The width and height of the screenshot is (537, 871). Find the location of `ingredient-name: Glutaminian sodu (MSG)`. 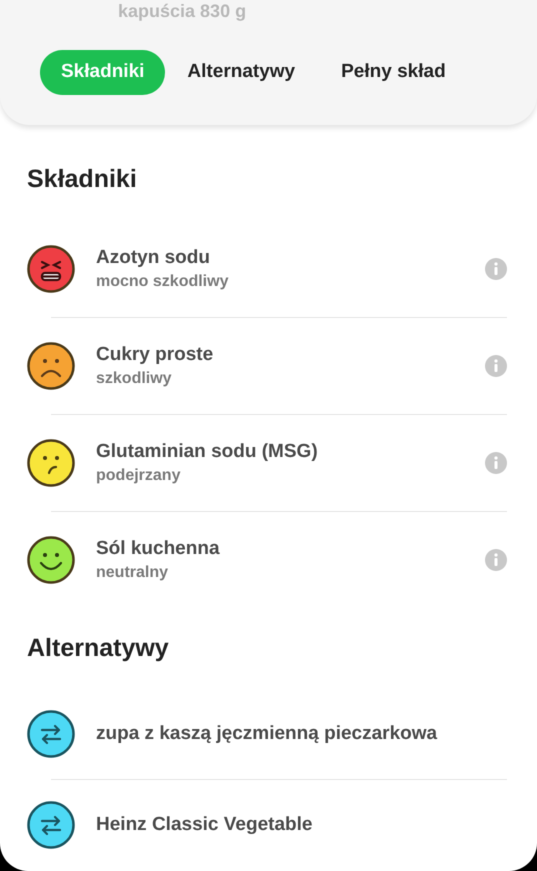

ingredient-name: Glutaminian sodu (MSG) is located at coordinates (207, 452).